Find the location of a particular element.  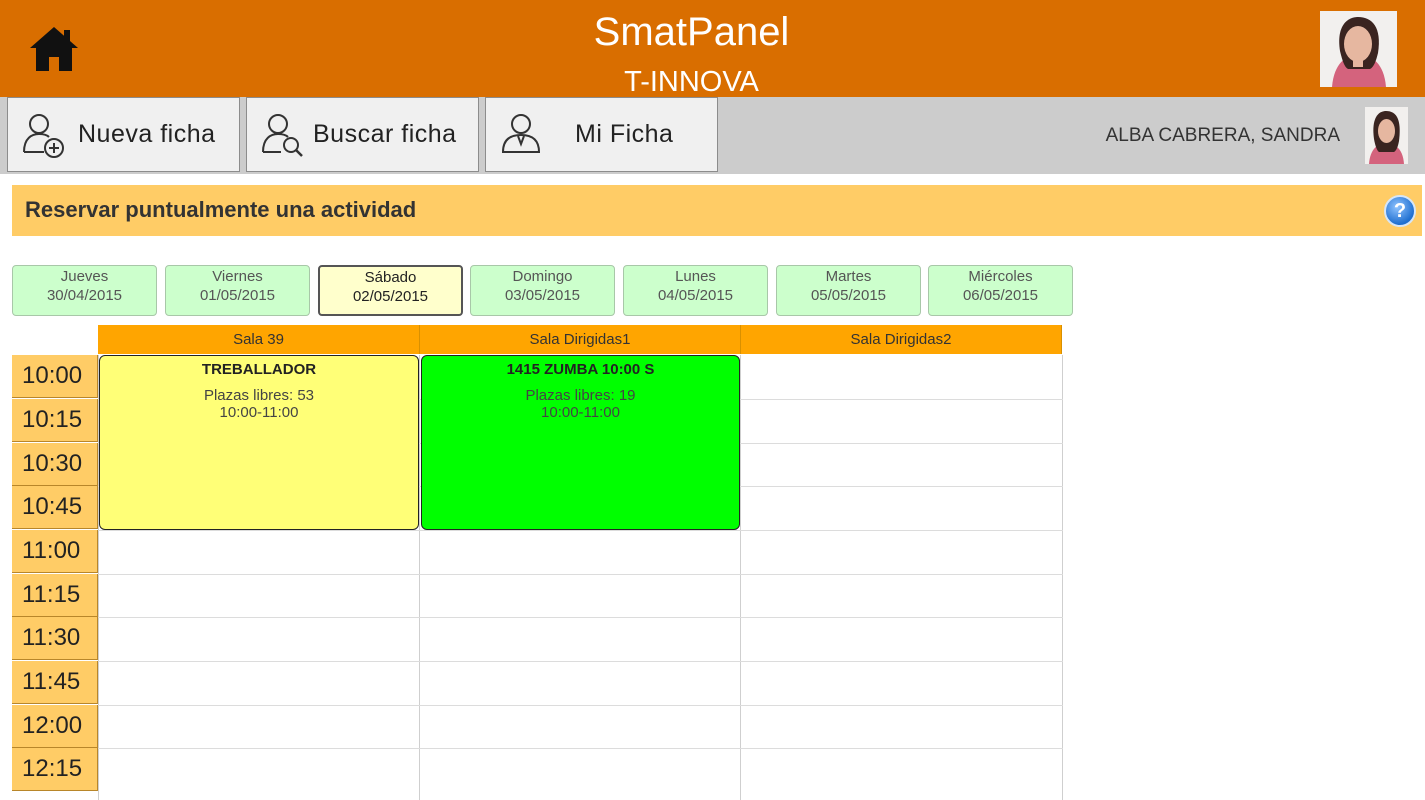

avatar is located at coordinates (1358, 49).